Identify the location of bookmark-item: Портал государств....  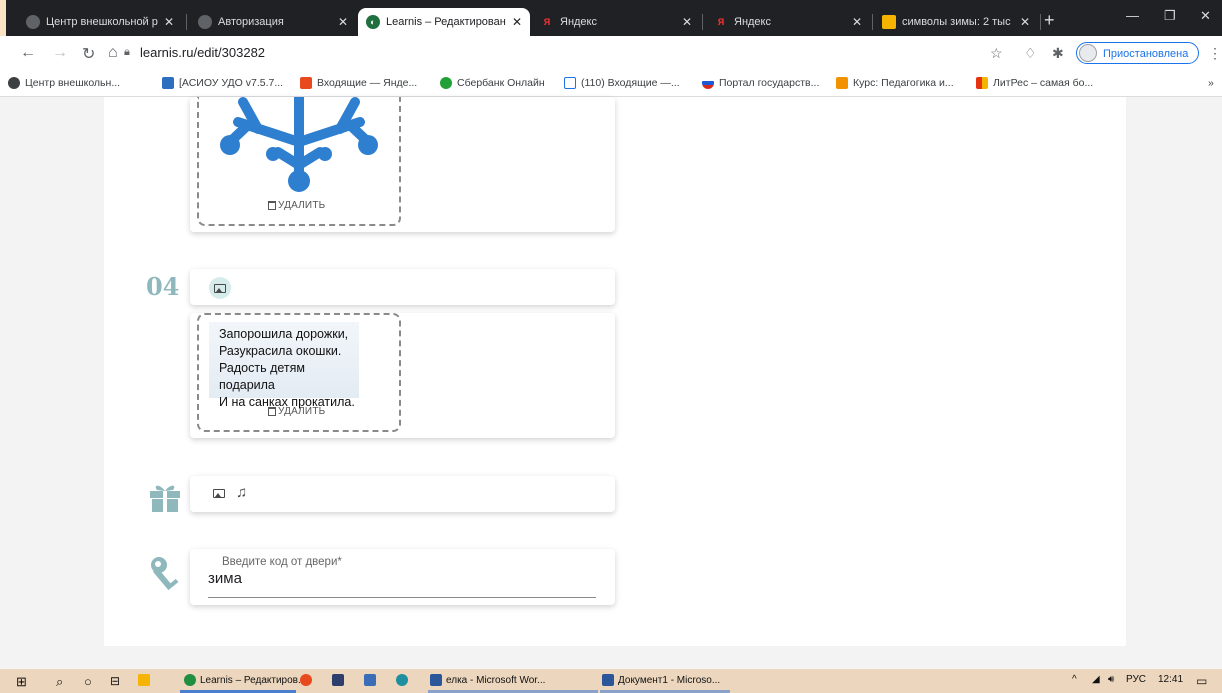
(760, 83).